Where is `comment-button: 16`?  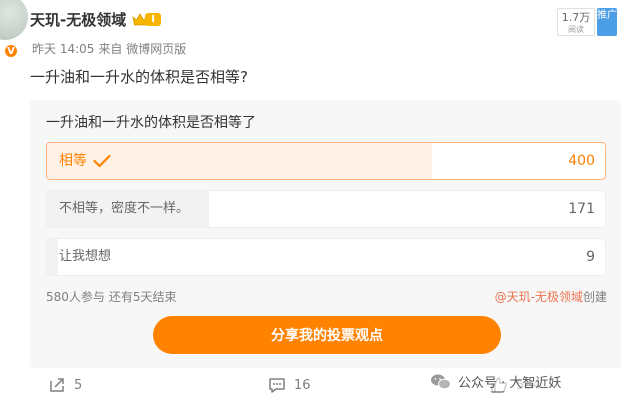 comment-button: 16 is located at coordinates (289, 385).